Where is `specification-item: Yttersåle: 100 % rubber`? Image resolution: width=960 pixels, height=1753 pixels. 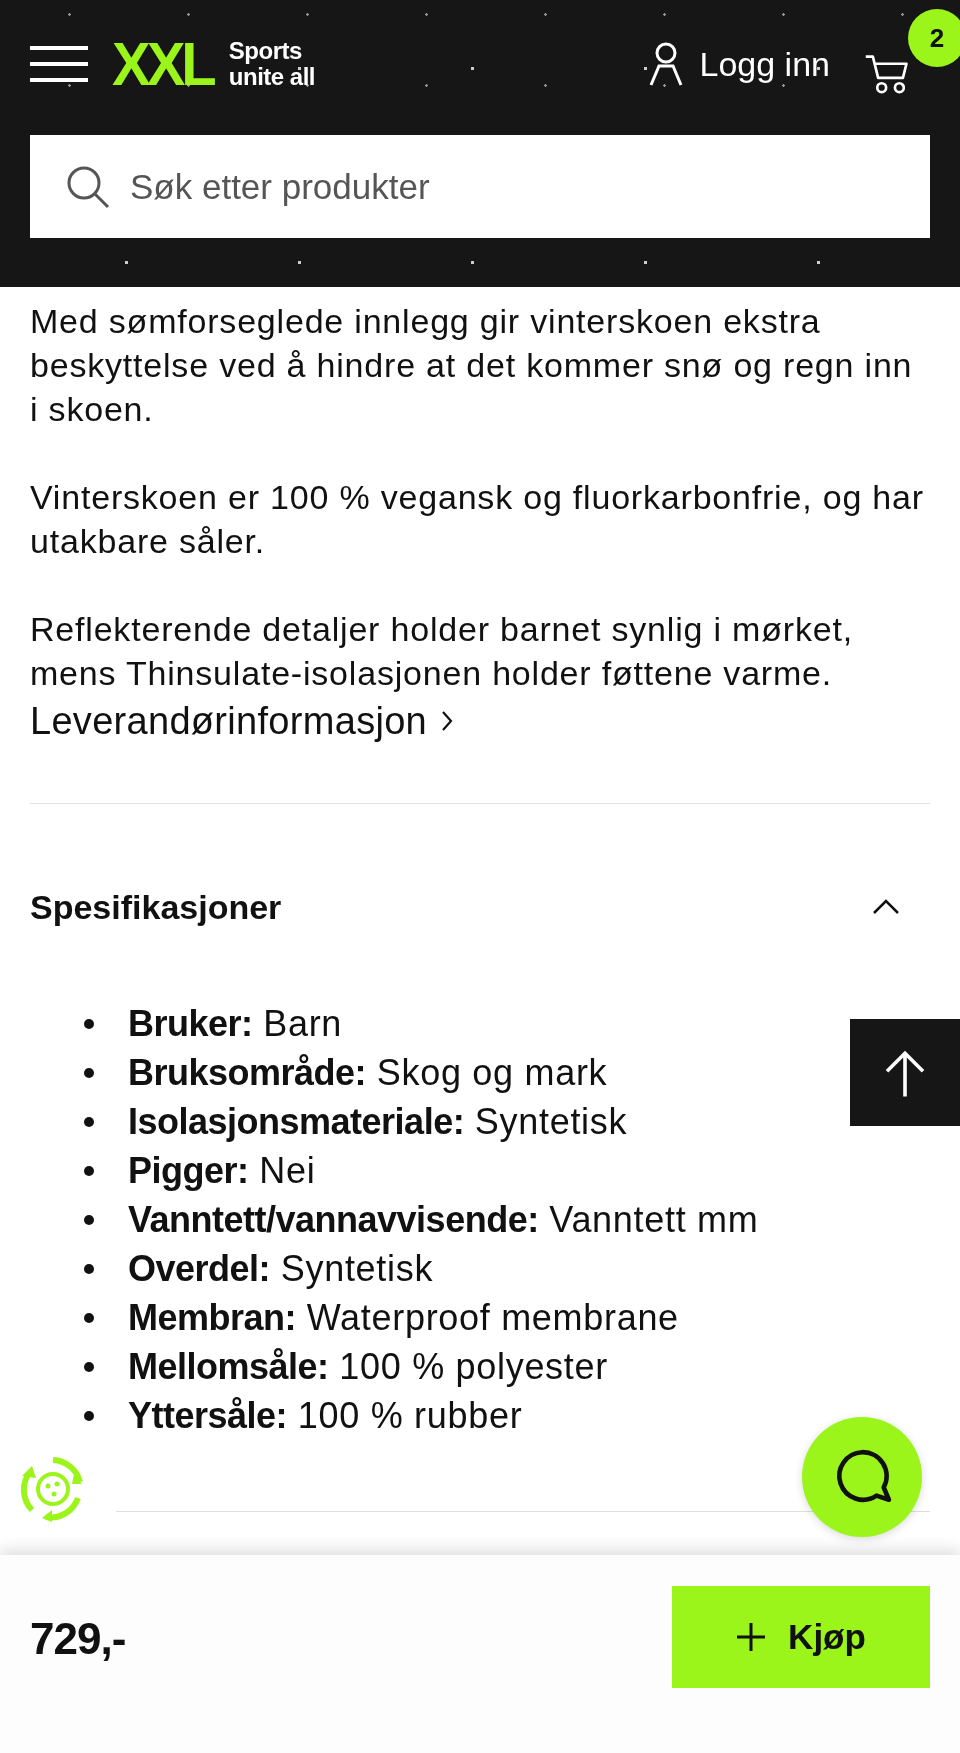 specification-item: Yttersåle: 100 % rubber is located at coordinates (325, 1415).